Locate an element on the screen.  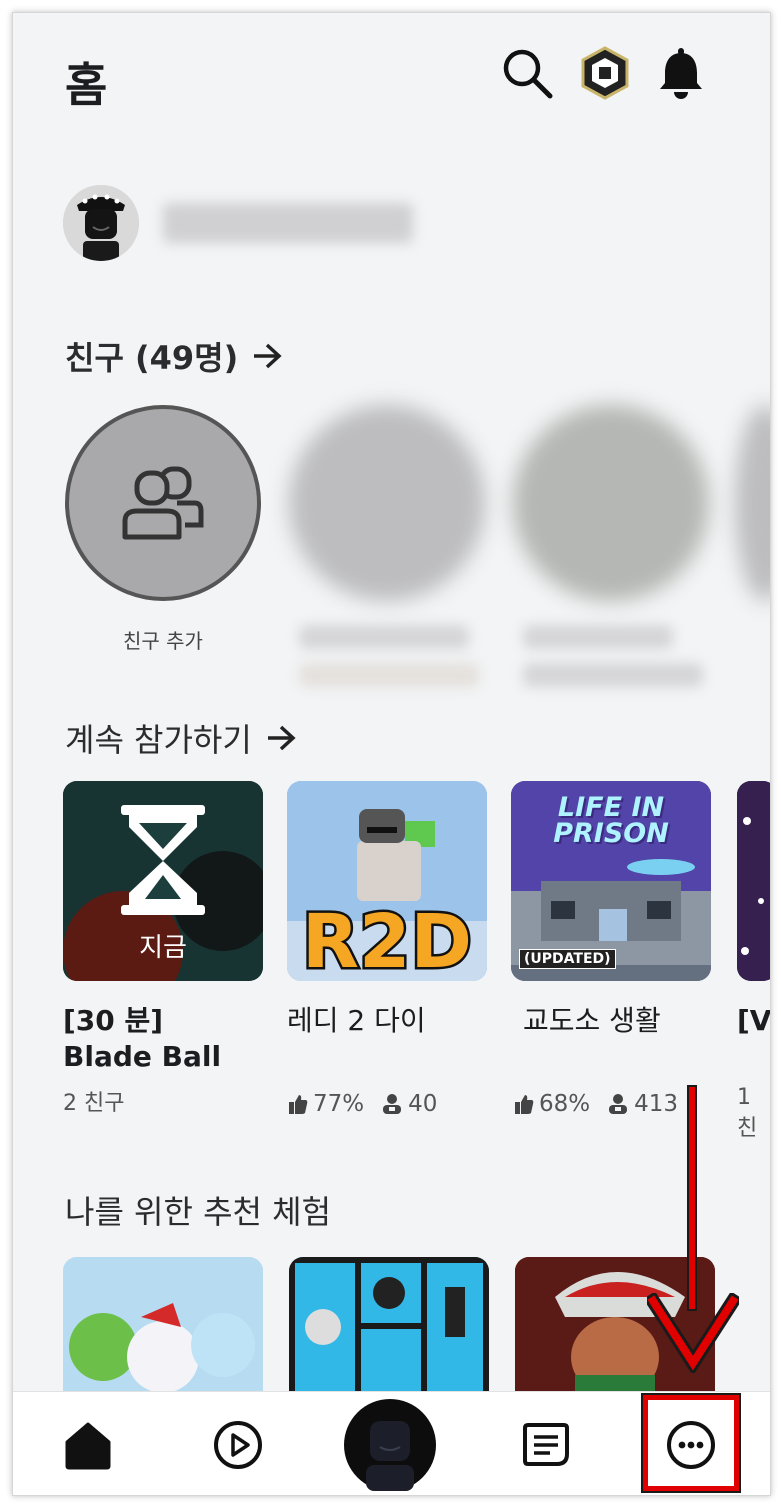
game-name: 교도소 생활 is located at coordinates (592, 1020).